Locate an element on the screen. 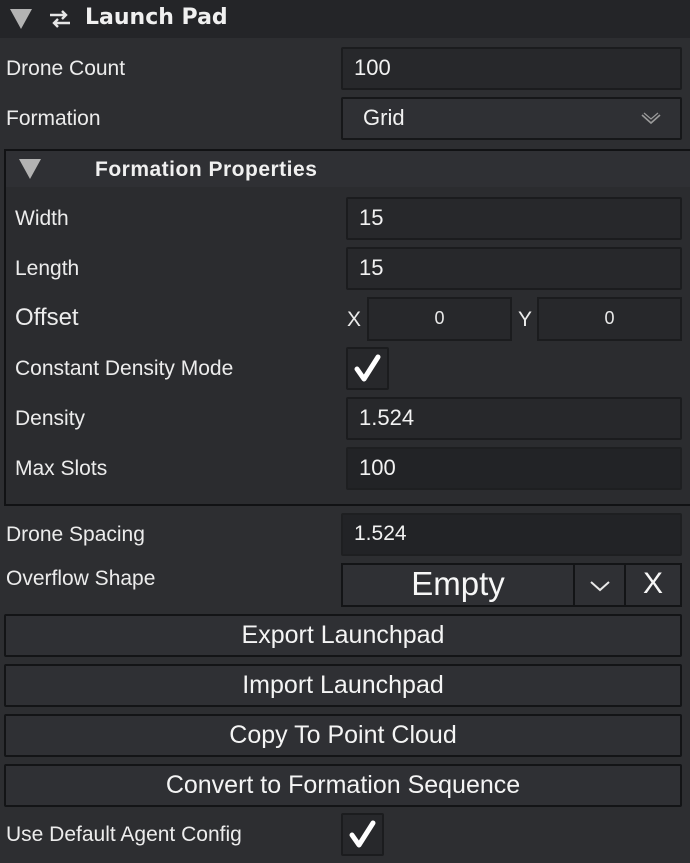  offset-y-label: Y is located at coordinates (525, 319).